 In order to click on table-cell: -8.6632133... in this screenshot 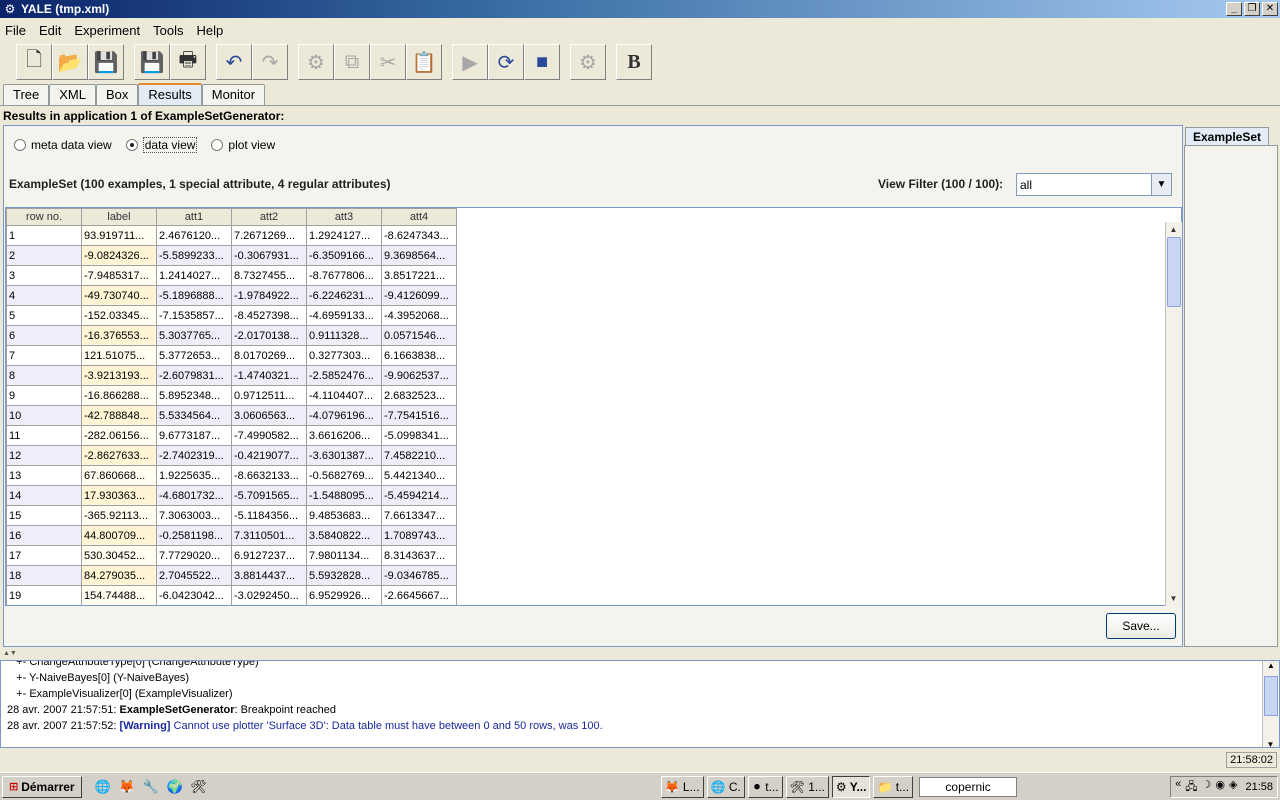, I will do `click(269, 475)`.